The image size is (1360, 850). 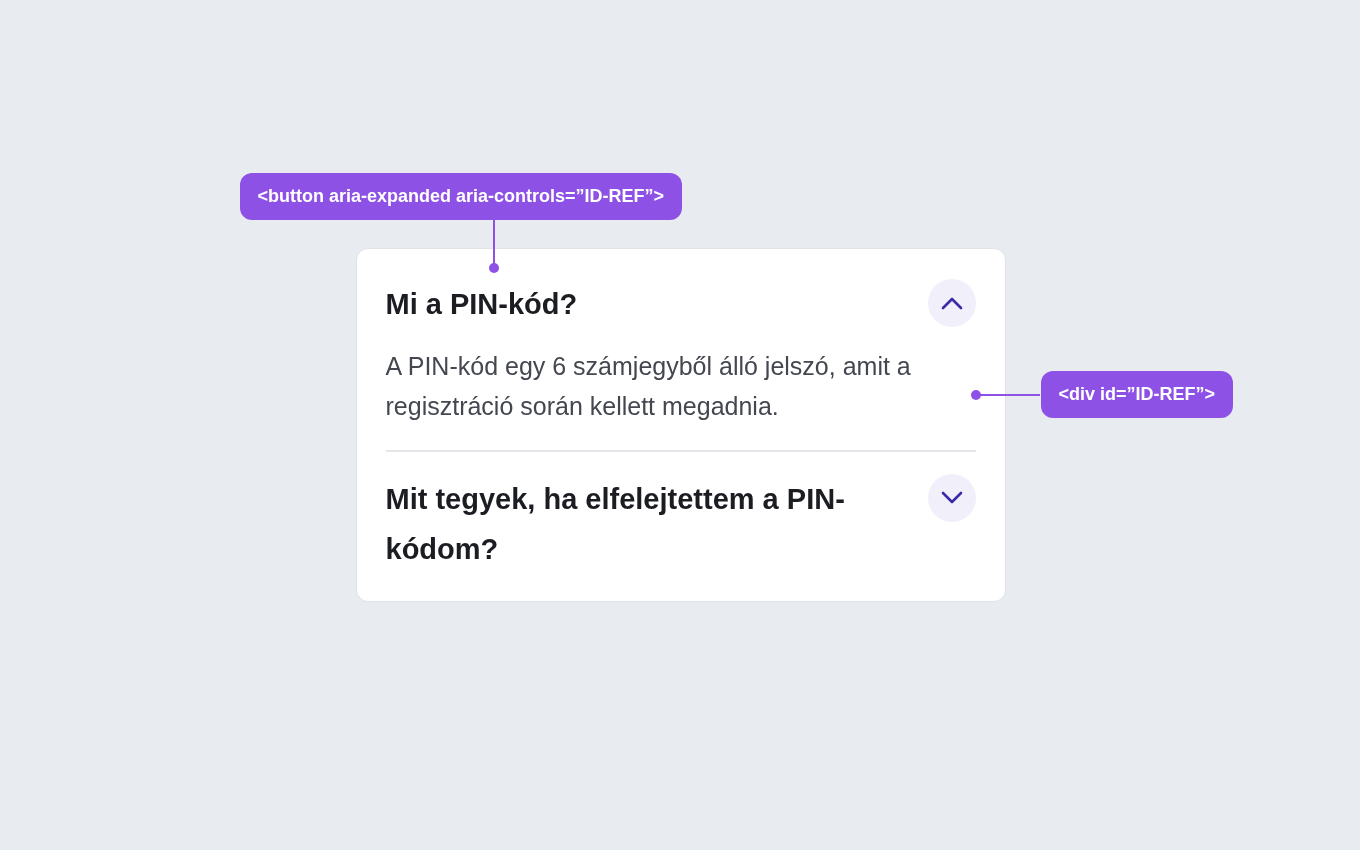 I want to click on chevron-down-icon, so click(x=951, y=498).